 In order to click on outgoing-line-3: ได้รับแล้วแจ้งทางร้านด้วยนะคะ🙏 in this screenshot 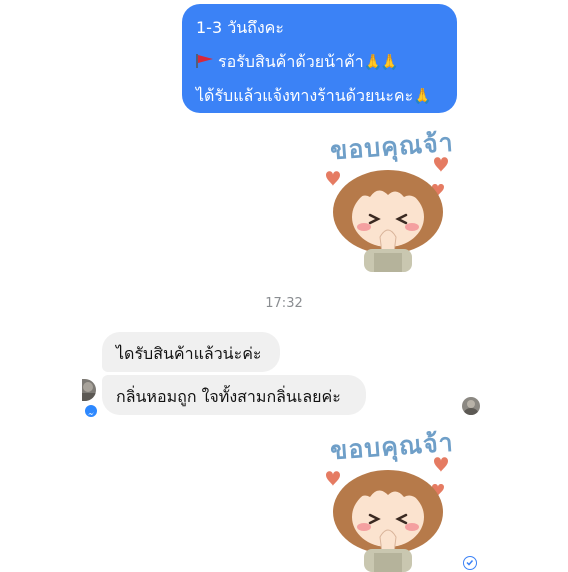, I will do `click(314, 96)`.